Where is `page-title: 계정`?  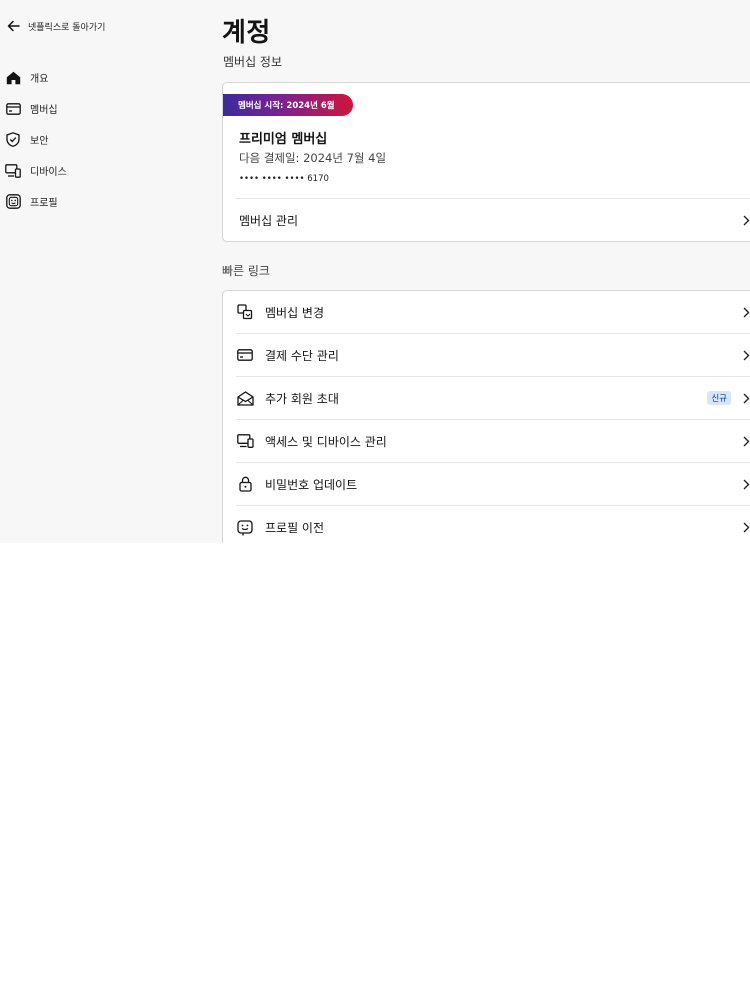 page-title: 계정 is located at coordinates (246, 33).